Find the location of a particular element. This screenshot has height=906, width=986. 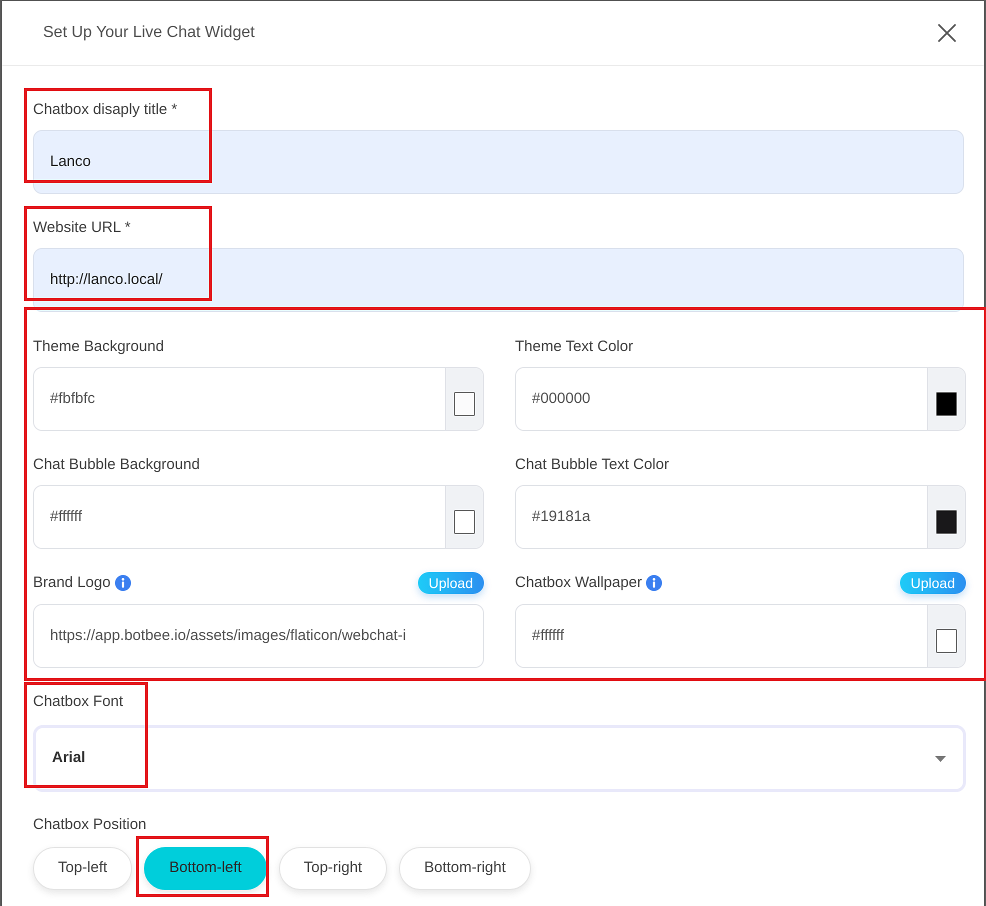

field-label: Chat Bubble Text Color is located at coordinates (592, 464).